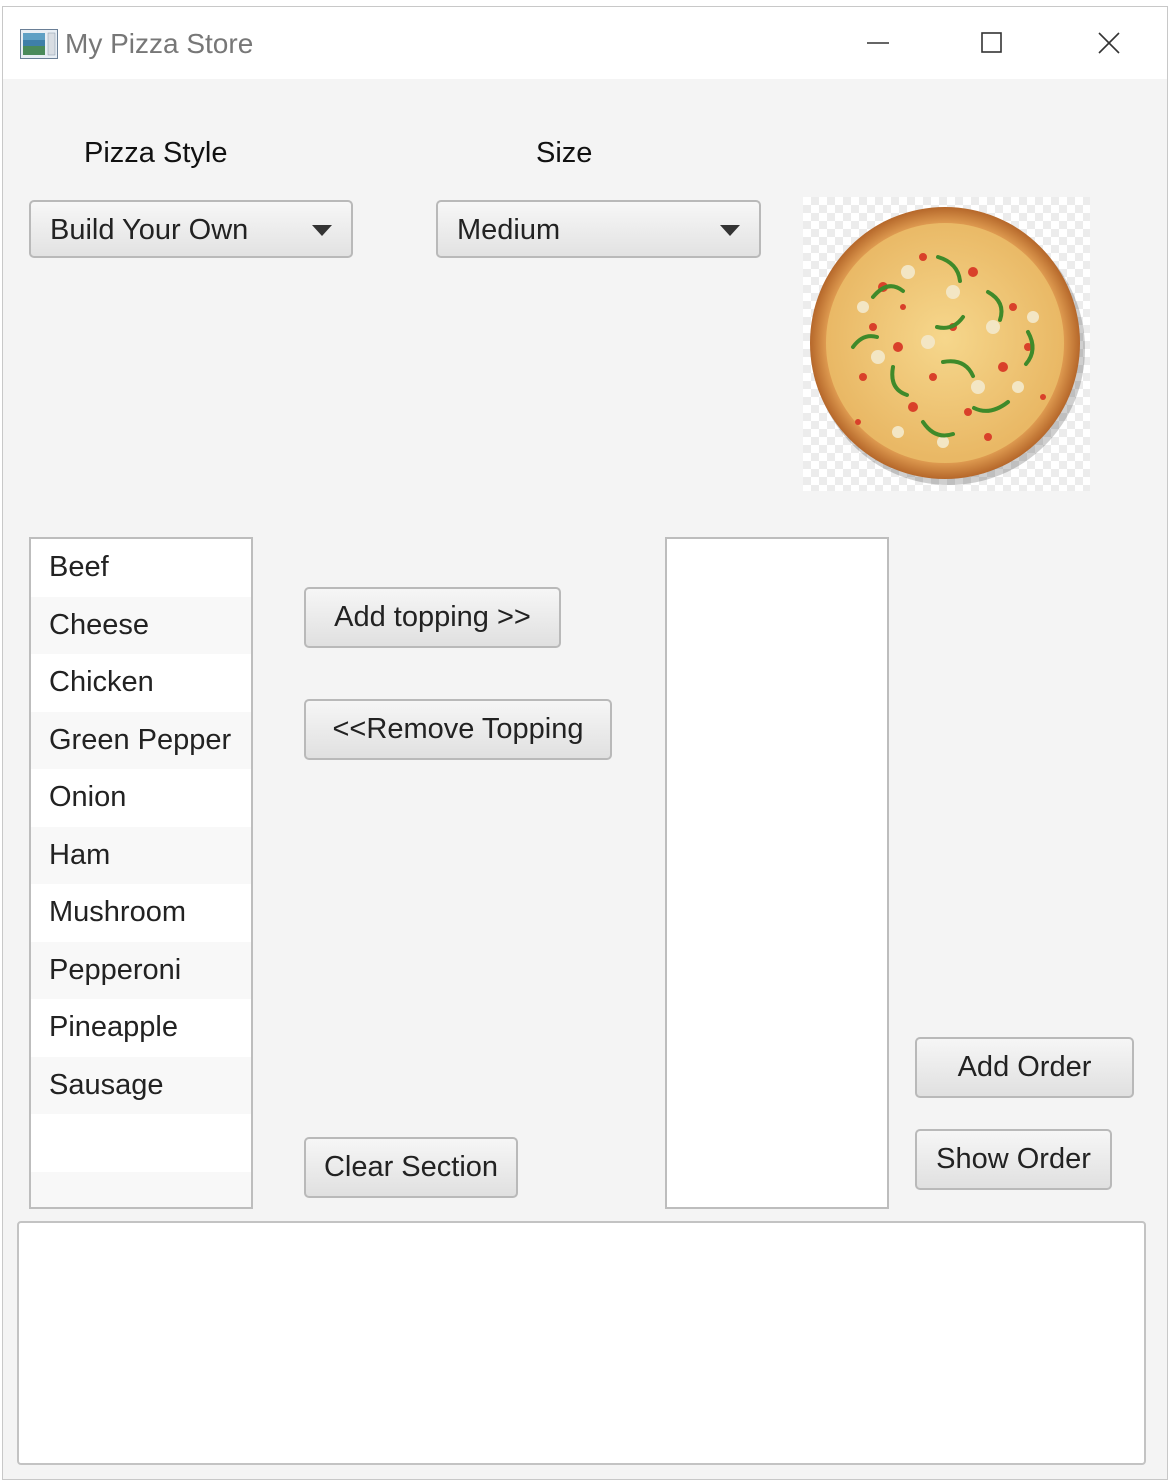 The height and width of the screenshot is (1482, 1175). I want to click on list-item: Beef, so click(141, 568).